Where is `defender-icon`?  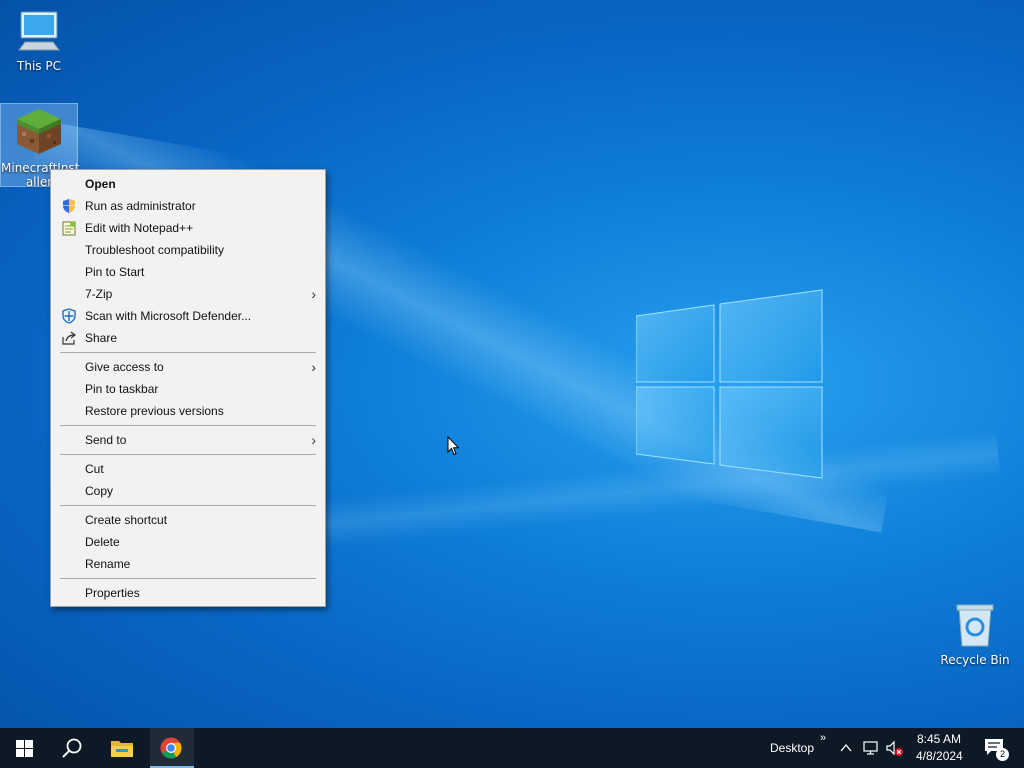
defender-icon is located at coordinates (69, 316).